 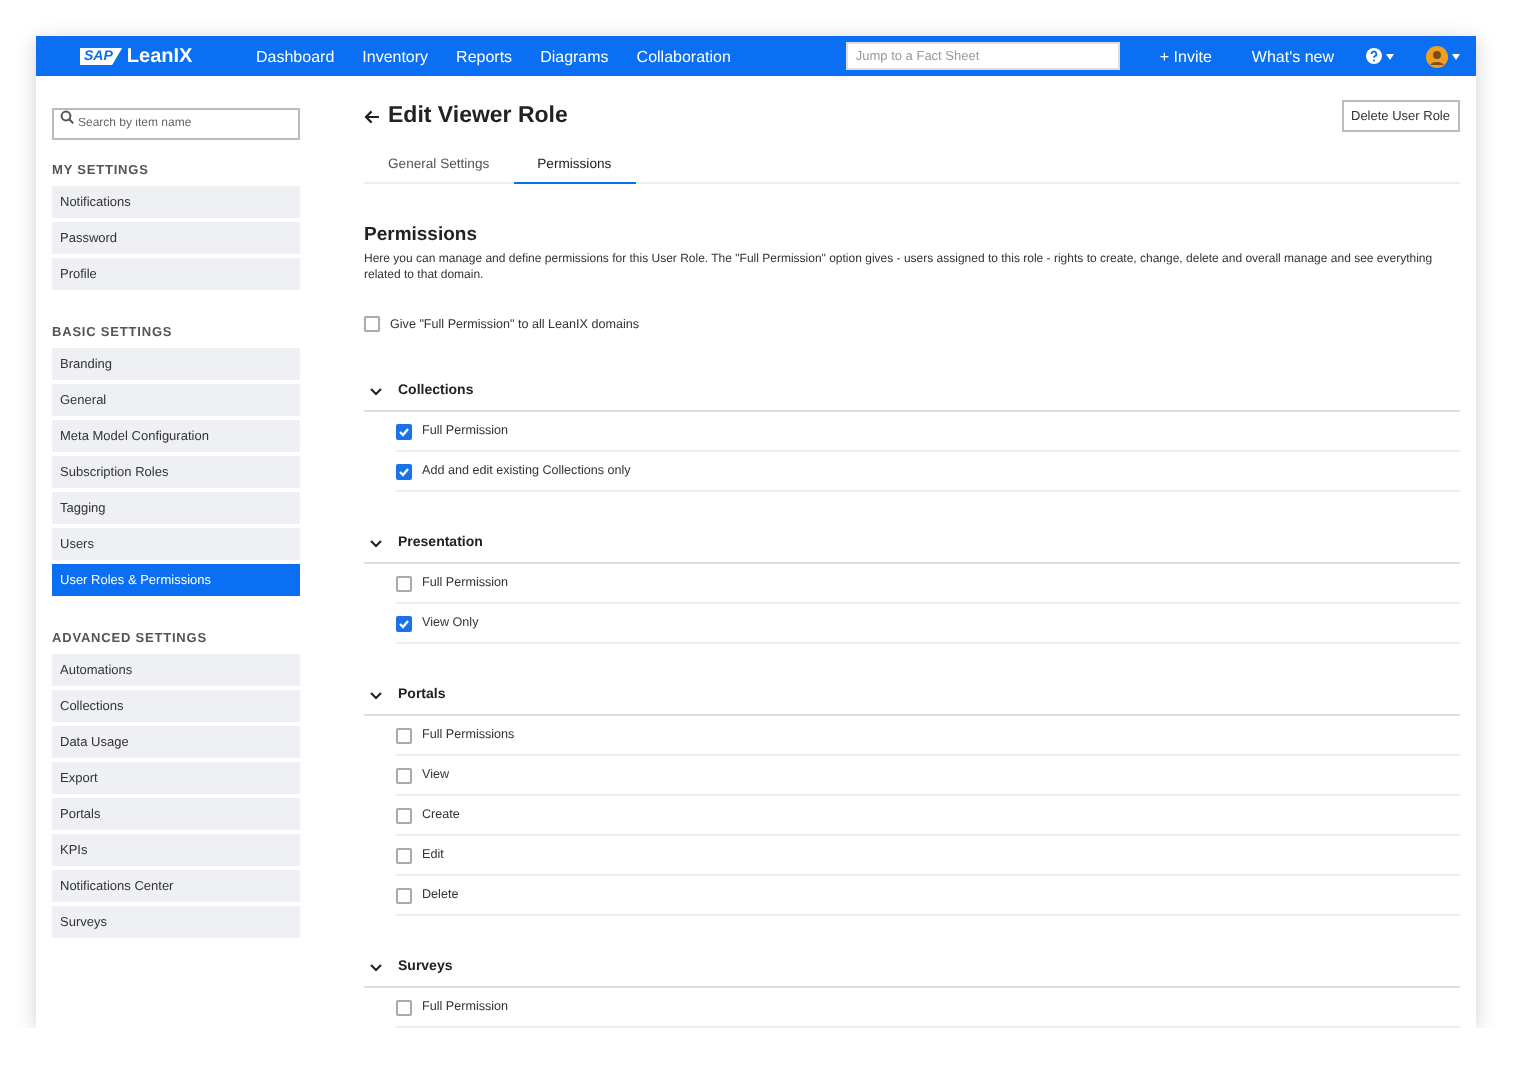 I want to click on nav-link: Reports, so click(x=484, y=56).